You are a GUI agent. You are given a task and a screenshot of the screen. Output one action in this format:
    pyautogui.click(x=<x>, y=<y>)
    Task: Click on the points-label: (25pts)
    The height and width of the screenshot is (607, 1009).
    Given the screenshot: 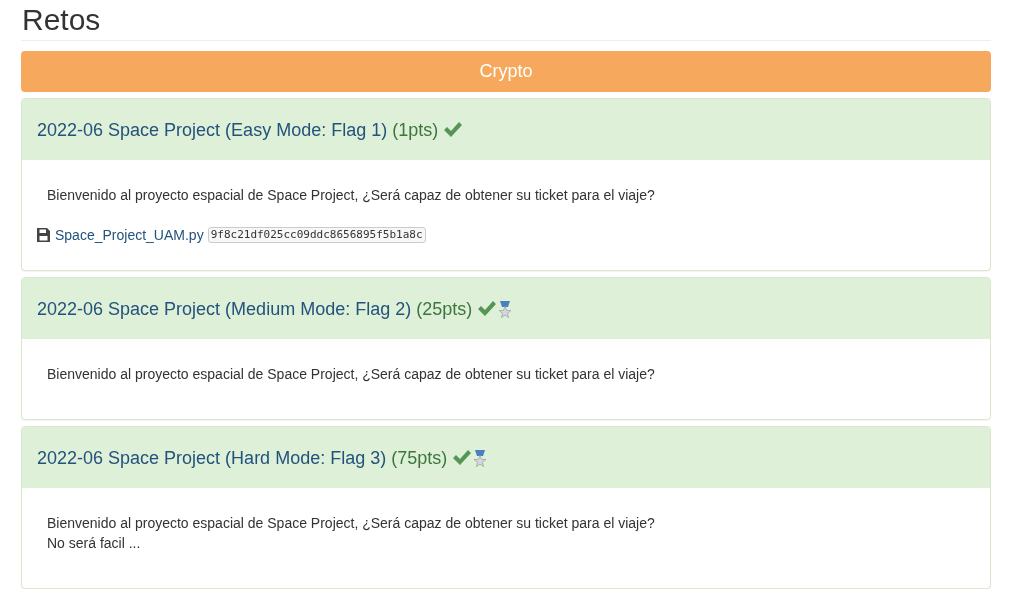 What is the action you would take?
    pyautogui.click(x=444, y=309)
    